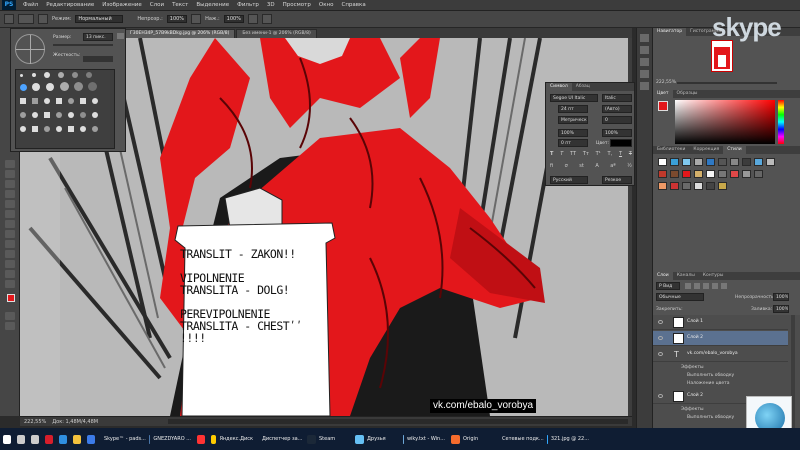 The height and width of the screenshot is (450, 800). I want to click on menu-select: Выделение, so click(212, 5).